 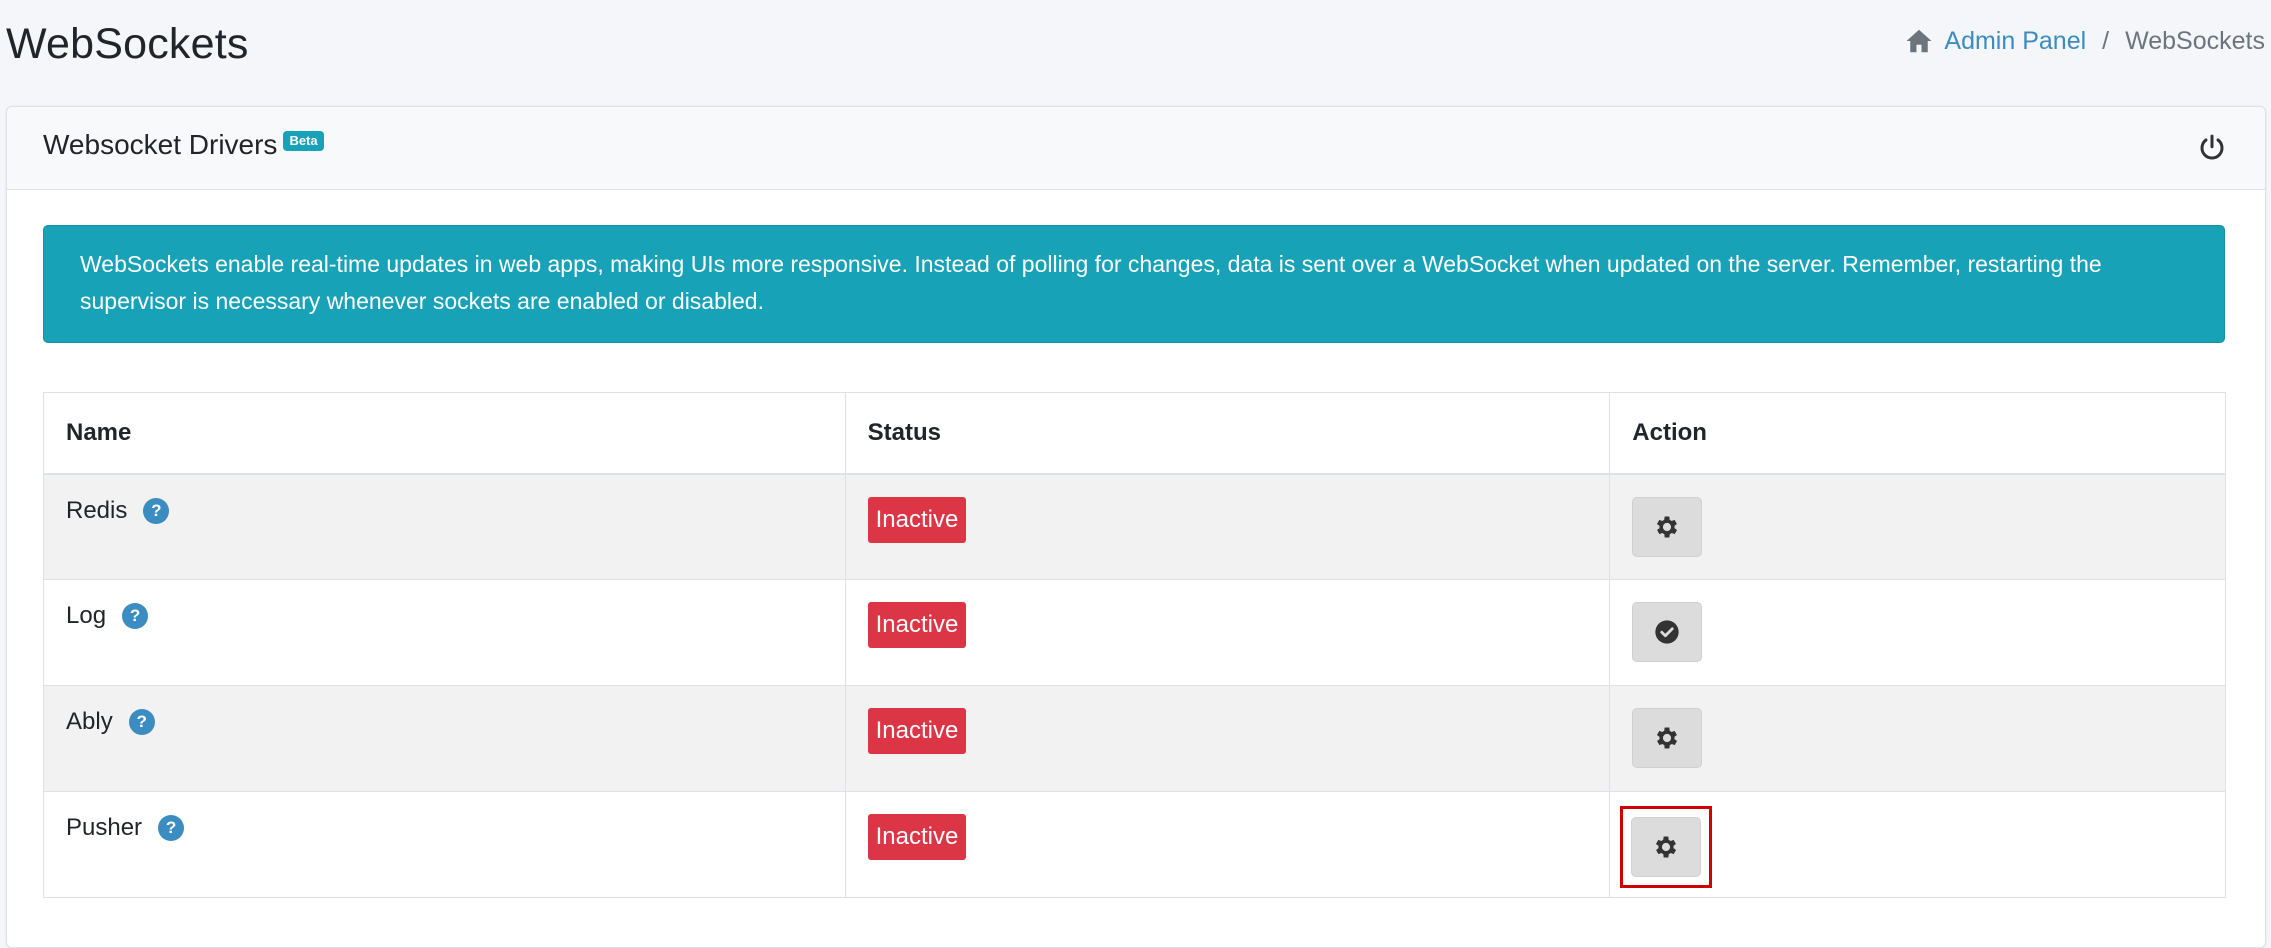 I want to click on card-title-text: Websocket Drivers, so click(x=160, y=144).